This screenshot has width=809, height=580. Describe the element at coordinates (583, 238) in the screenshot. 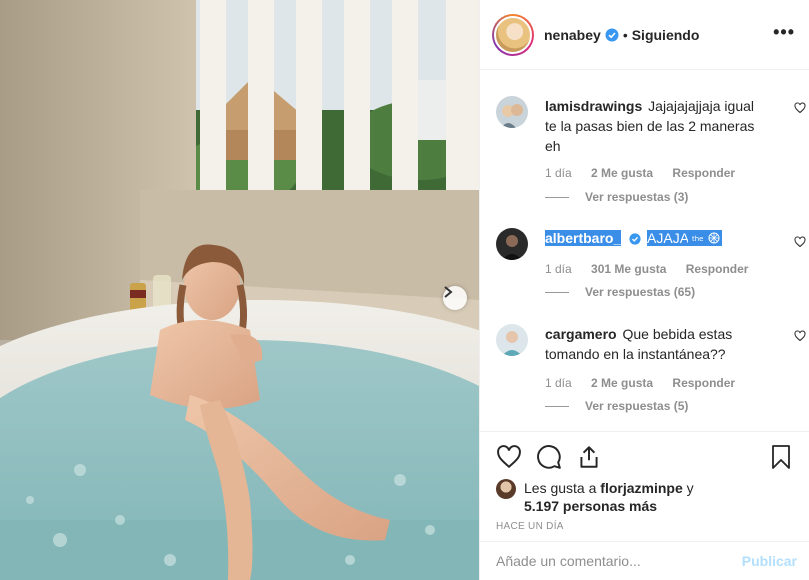

I see `comment-username: albertbaro_` at that location.